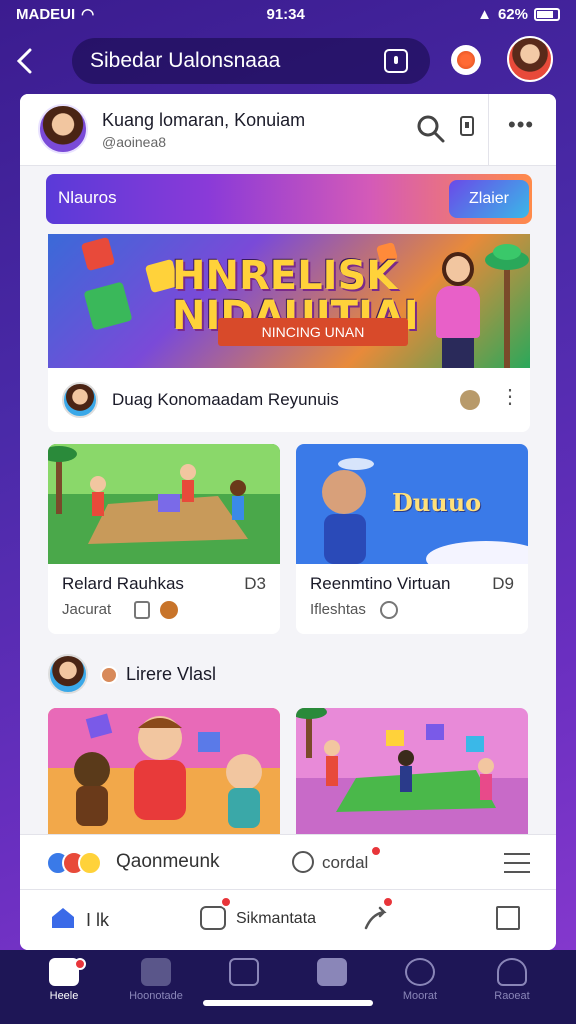 The image size is (576, 1024). I want to click on reactions-icon, so click(76, 863).